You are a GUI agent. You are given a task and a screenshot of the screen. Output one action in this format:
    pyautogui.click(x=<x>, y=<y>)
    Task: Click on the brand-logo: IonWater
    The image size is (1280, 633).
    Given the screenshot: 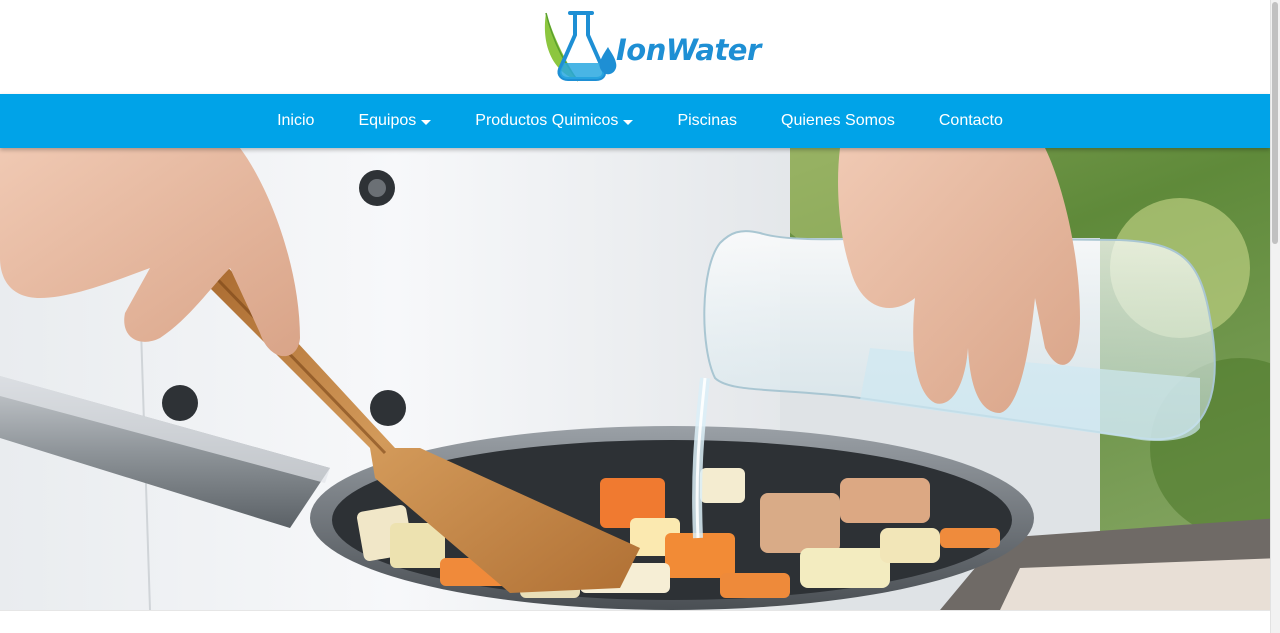 What is the action you would take?
    pyautogui.click(x=650, y=47)
    